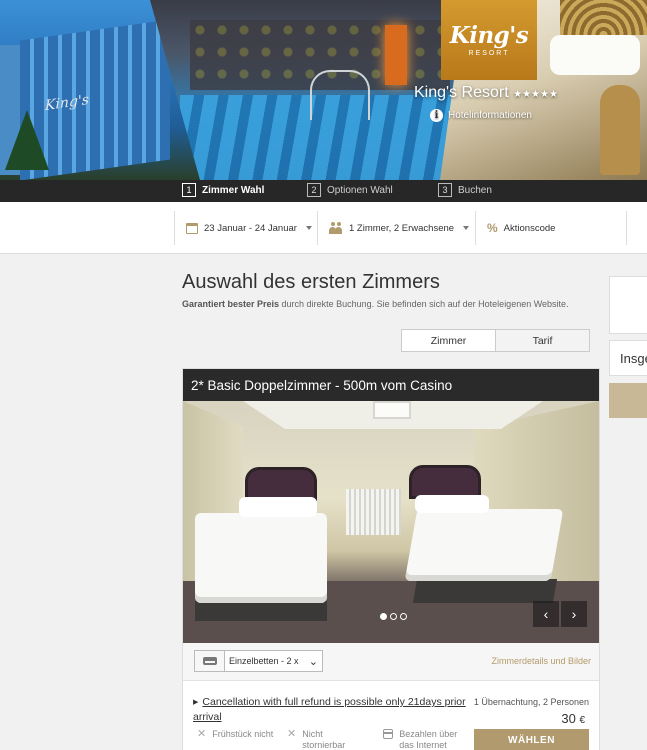 The width and height of the screenshot is (647, 750). What do you see at coordinates (210, 661) in the screenshot?
I see `bed-icon` at bounding box center [210, 661].